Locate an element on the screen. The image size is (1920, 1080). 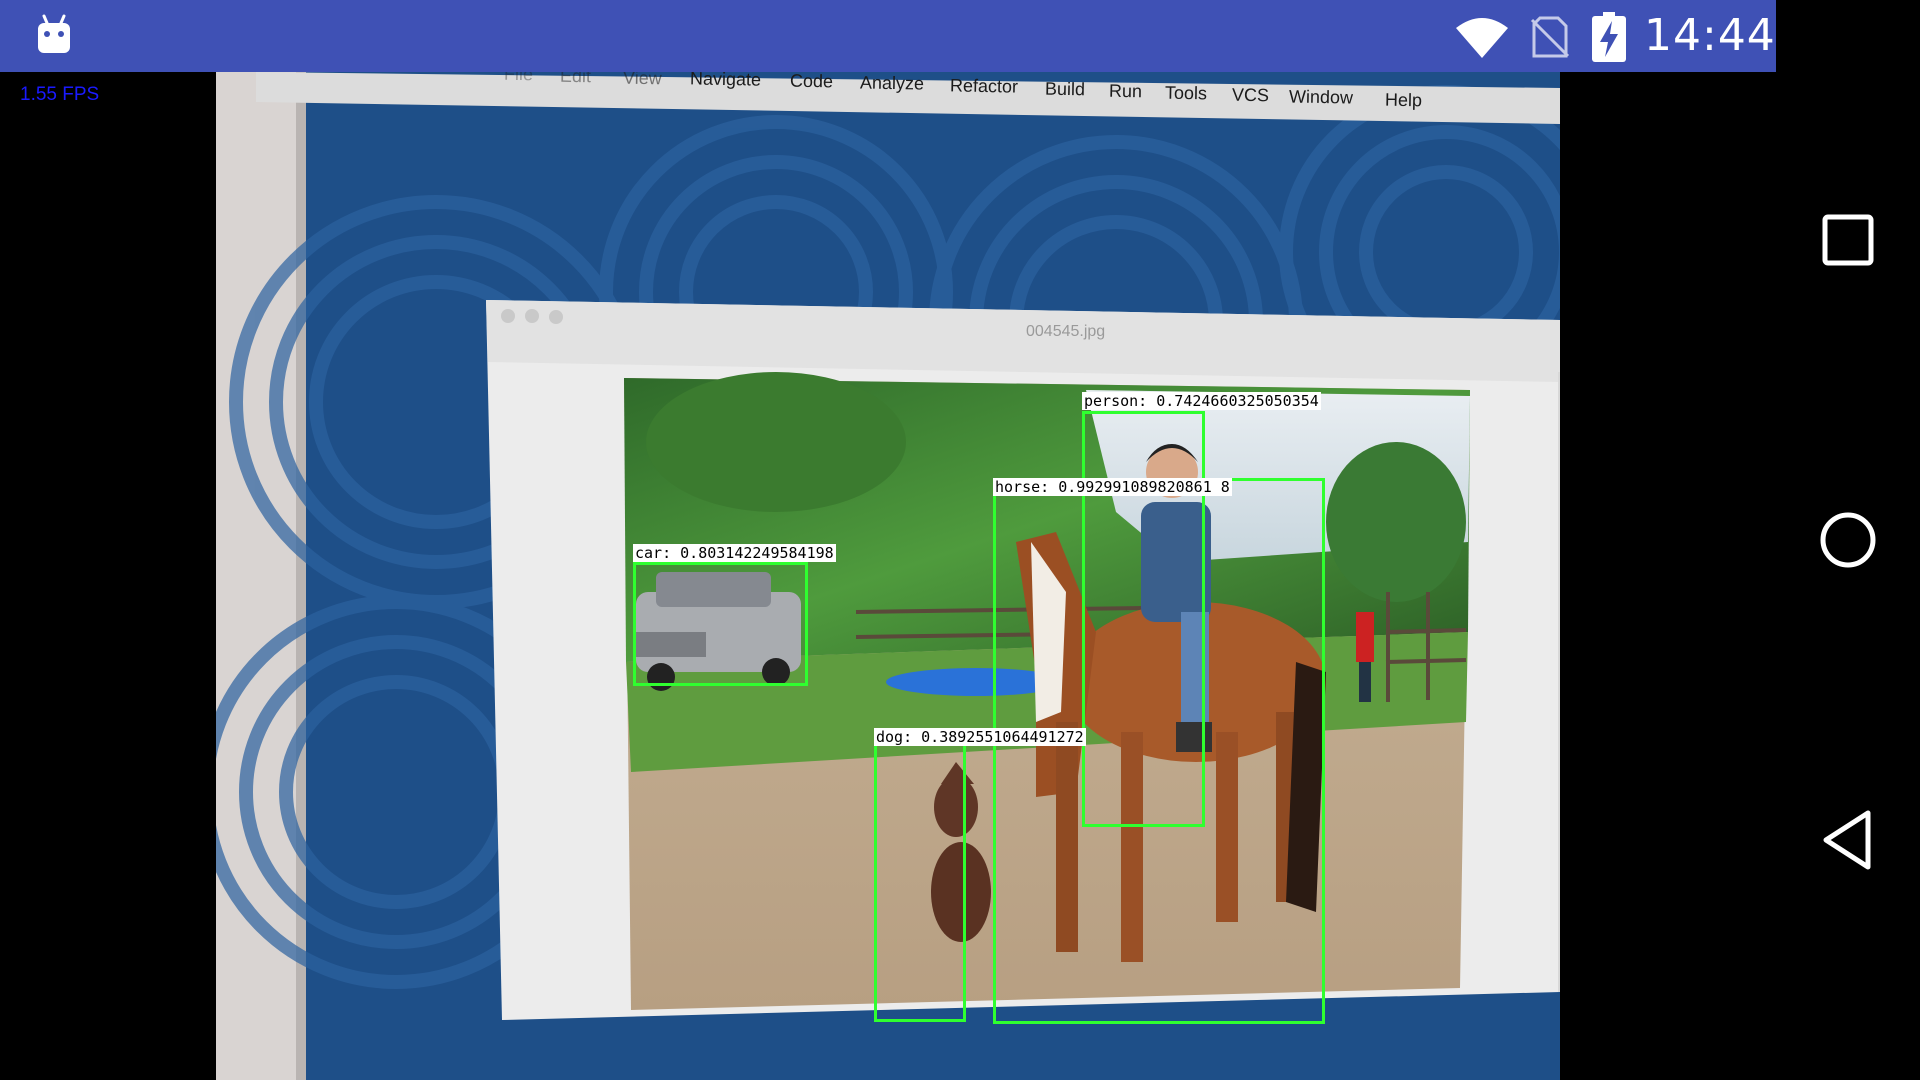
recents-button is located at coordinates (1848, 240).